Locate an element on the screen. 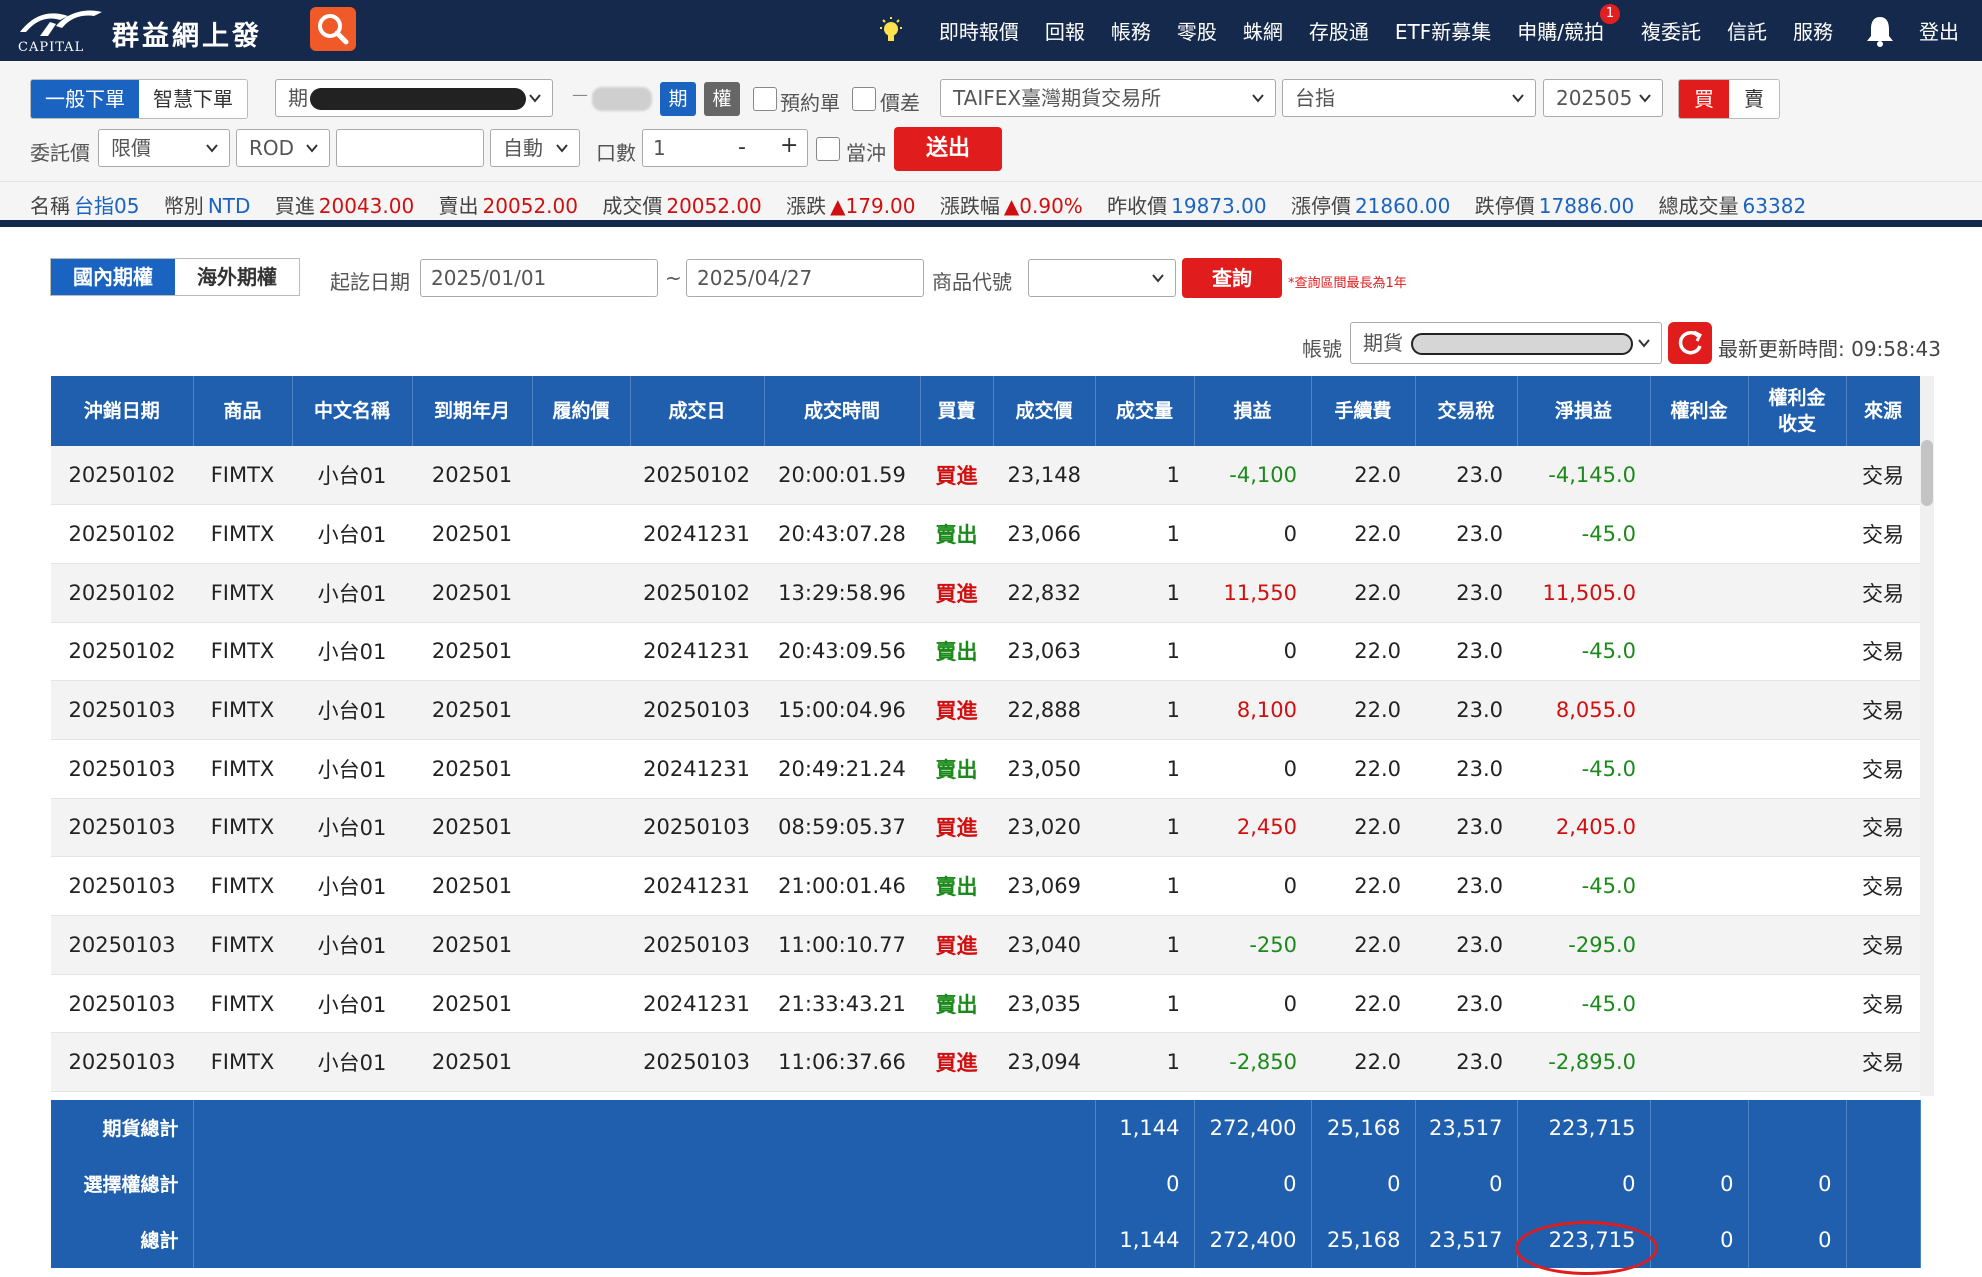 This screenshot has width=1982, height=1277. col-qty: 成交量 is located at coordinates (1145, 411).